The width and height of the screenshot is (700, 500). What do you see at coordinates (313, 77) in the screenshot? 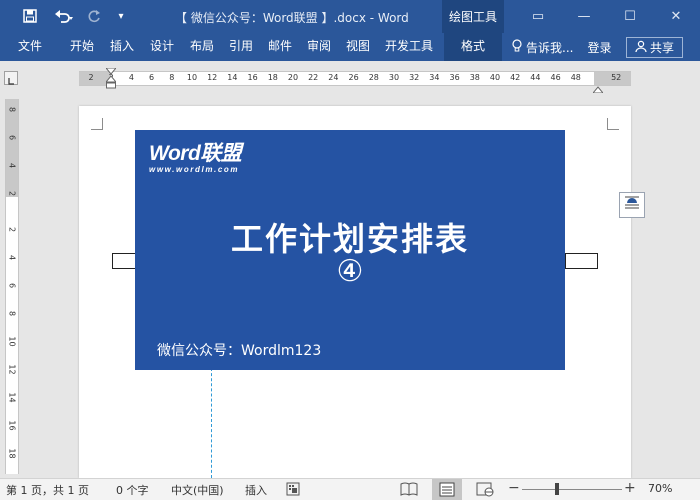
I see `ruler-number: 22` at bounding box center [313, 77].